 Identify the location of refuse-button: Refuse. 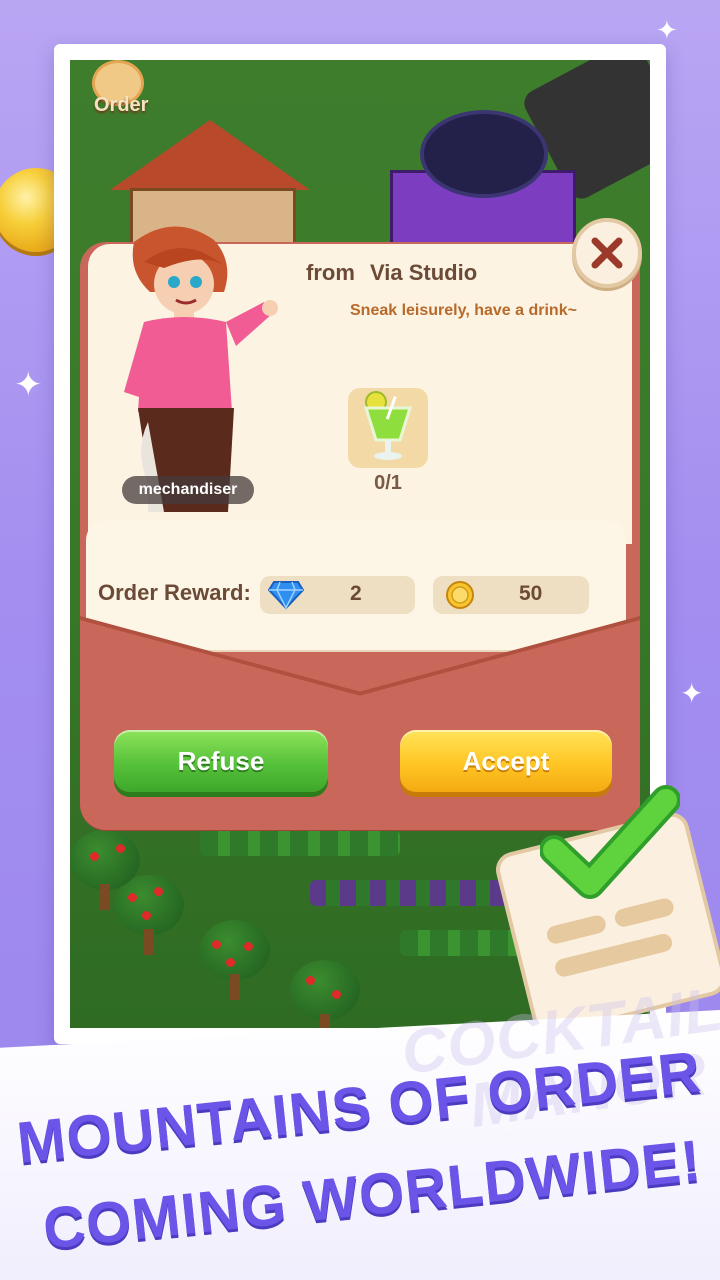
(221, 761).